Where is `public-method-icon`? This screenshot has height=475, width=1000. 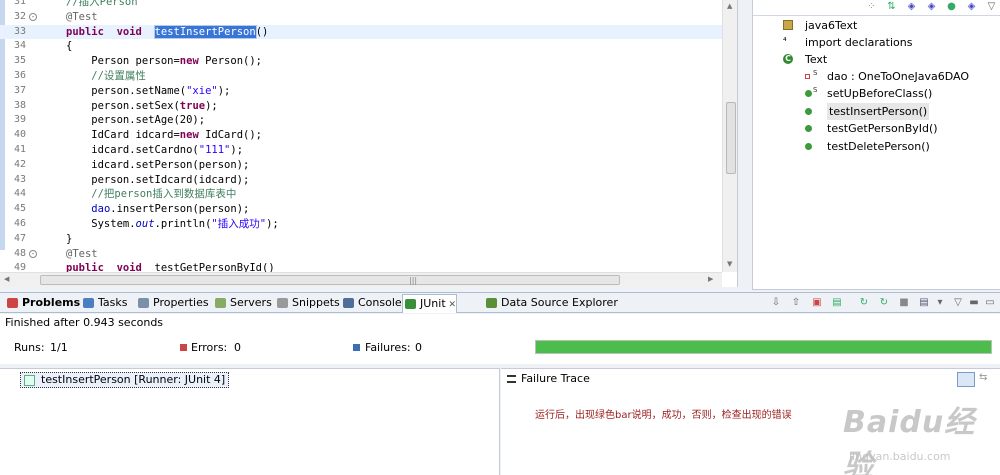
public-method-icon is located at coordinates (808, 111).